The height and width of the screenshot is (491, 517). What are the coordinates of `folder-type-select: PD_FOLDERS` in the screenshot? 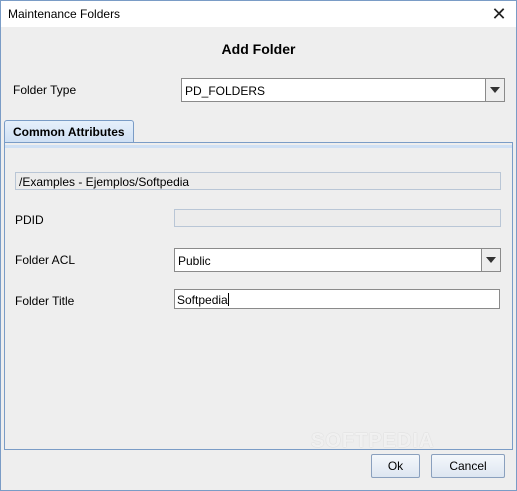 It's located at (343, 90).